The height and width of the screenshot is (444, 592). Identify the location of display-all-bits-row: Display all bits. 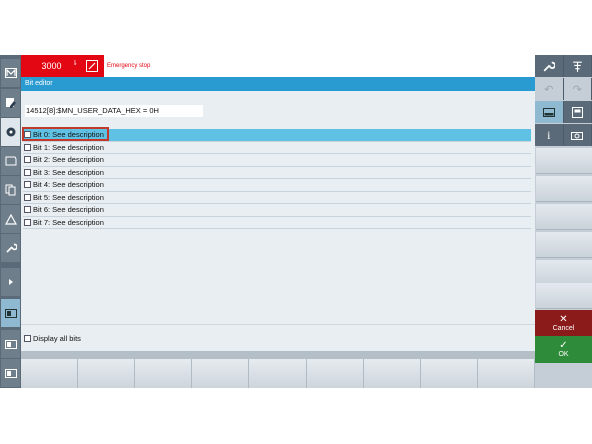
(278, 337).